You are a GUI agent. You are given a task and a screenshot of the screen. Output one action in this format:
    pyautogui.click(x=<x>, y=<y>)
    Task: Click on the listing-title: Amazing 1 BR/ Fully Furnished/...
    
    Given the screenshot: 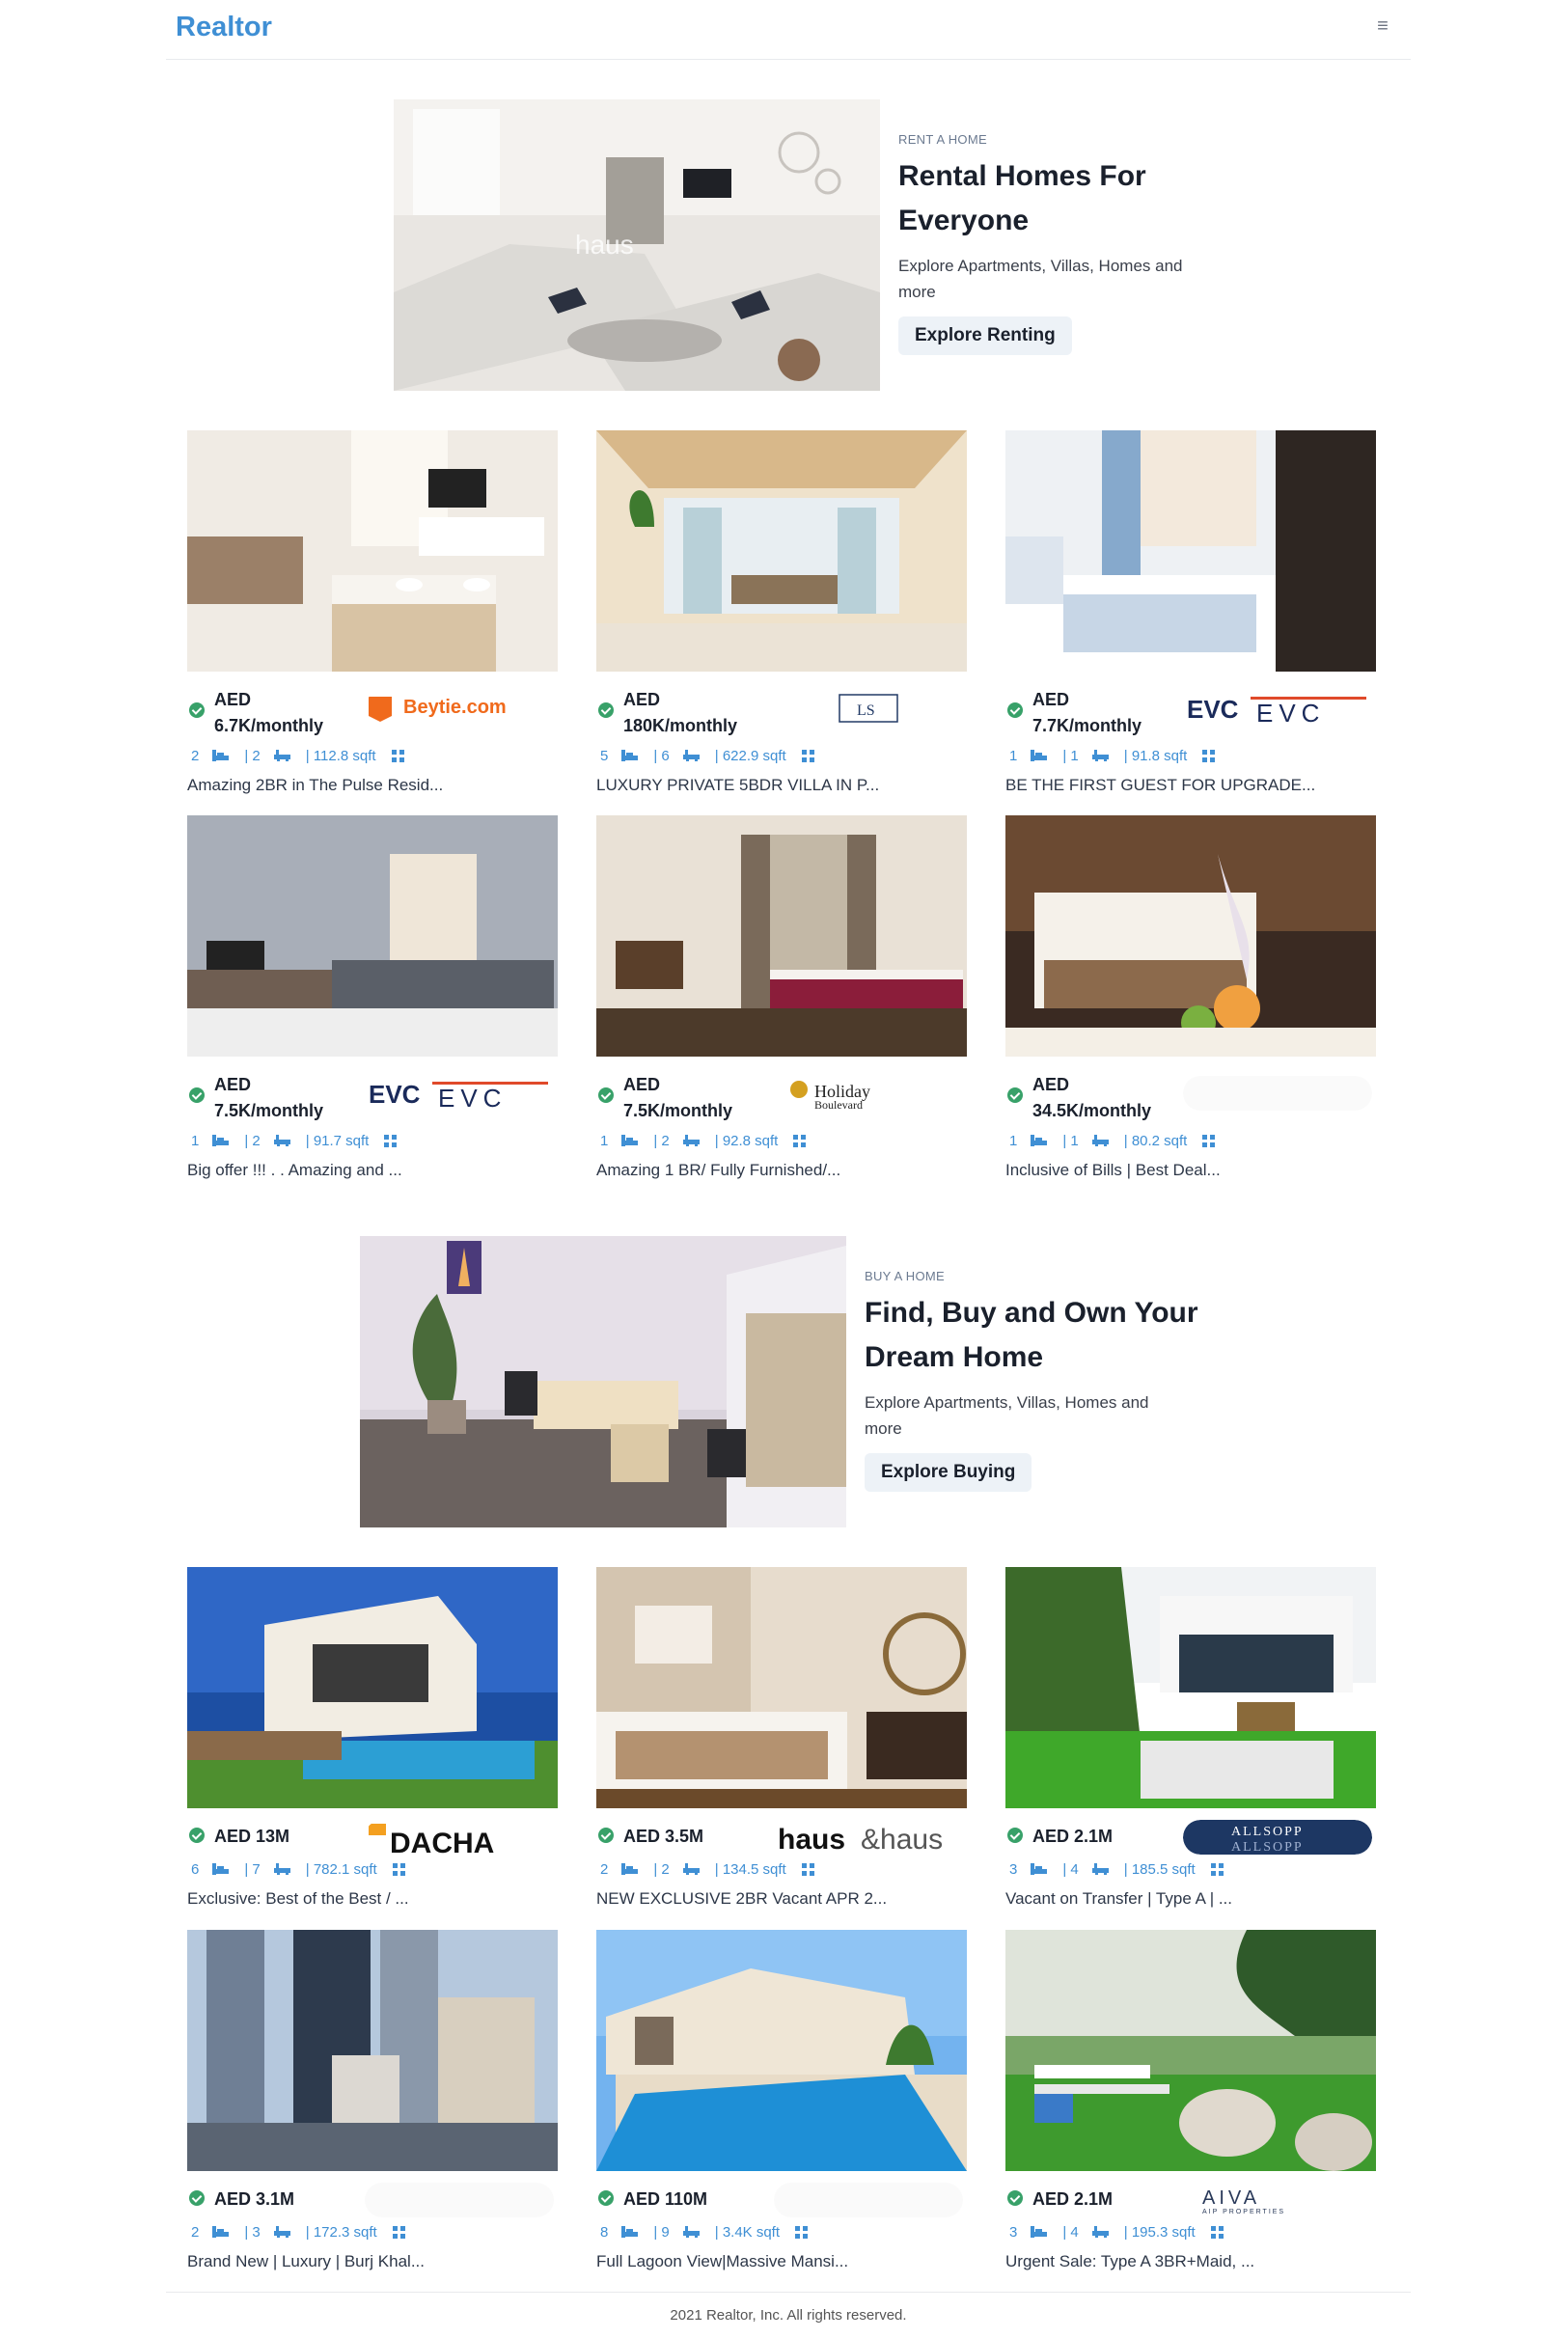 What is the action you would take?
    pyautogui.click(x=718, y=1170)
    